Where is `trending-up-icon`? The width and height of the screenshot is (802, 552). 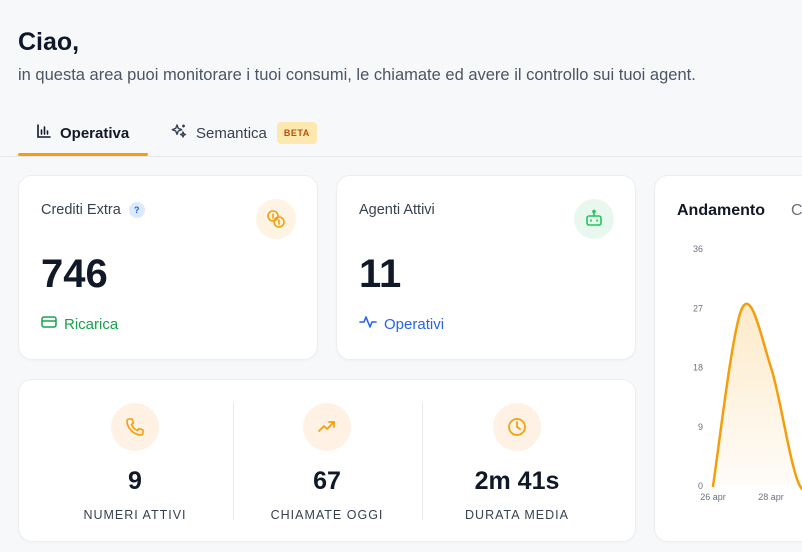 trending-up-icon is located at coordinates (327, 427).